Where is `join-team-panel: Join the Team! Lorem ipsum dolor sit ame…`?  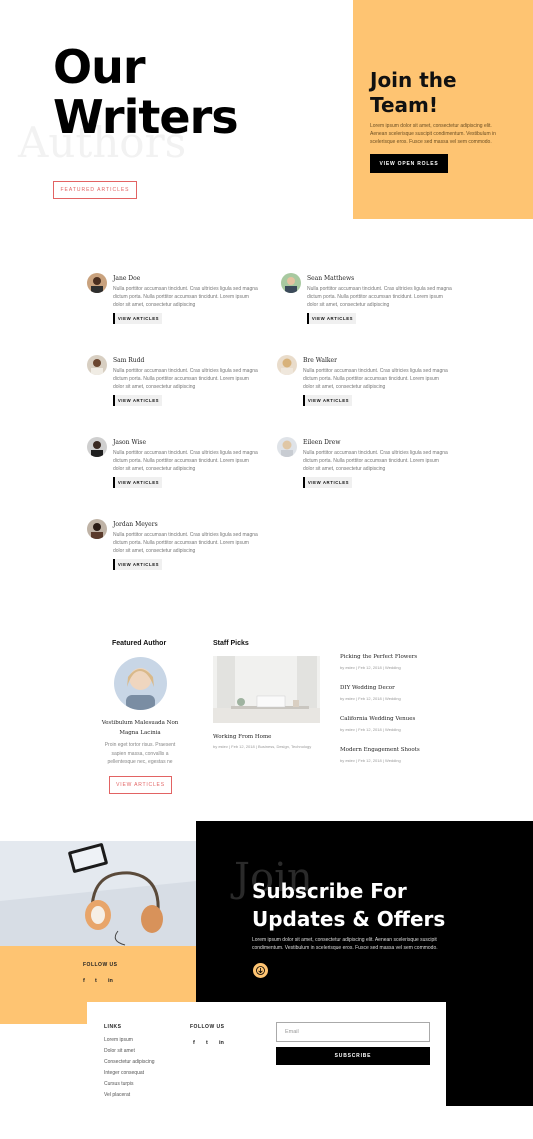 join-team-panel: Join the Team! Lorem ipsum dolor sit ame… is located at coordinates (443, 109).